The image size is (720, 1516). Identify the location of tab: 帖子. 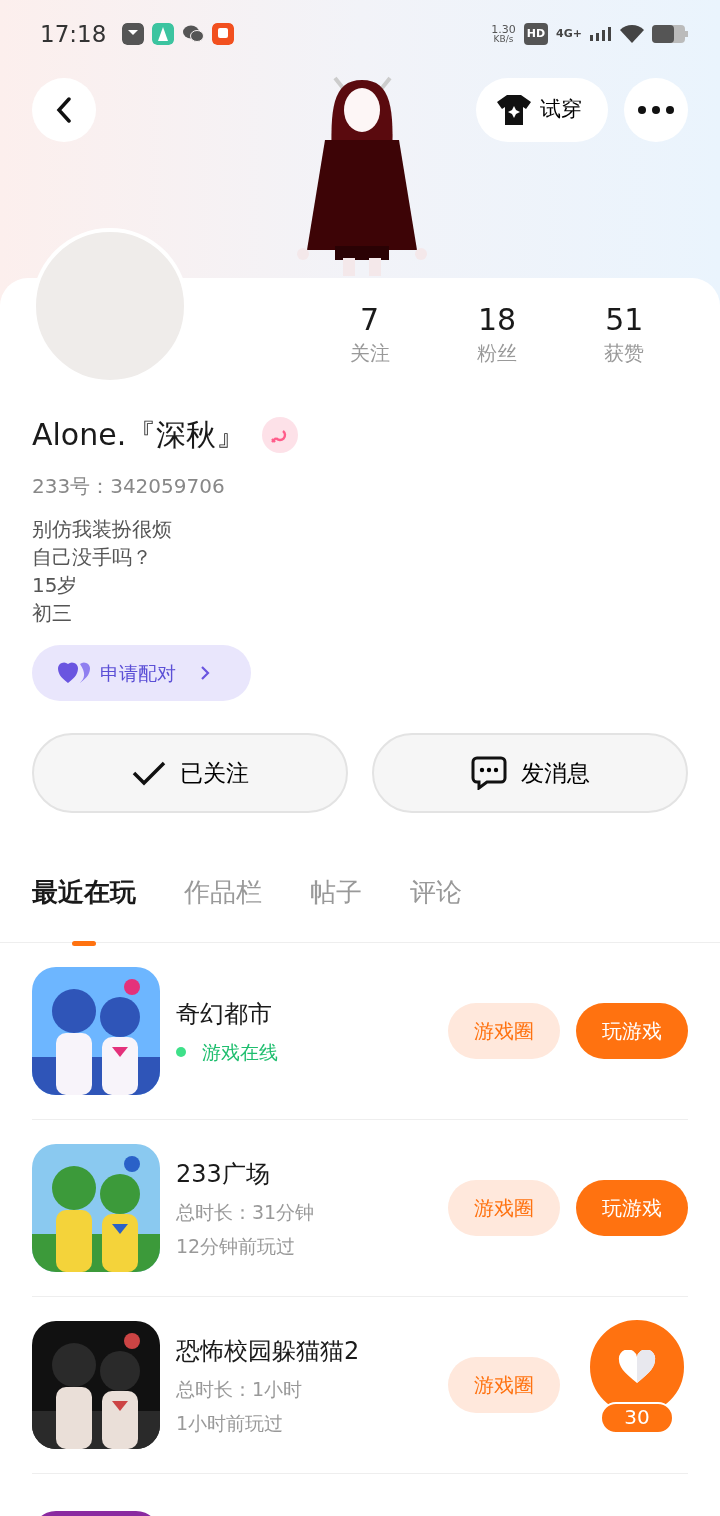
(336, 892).